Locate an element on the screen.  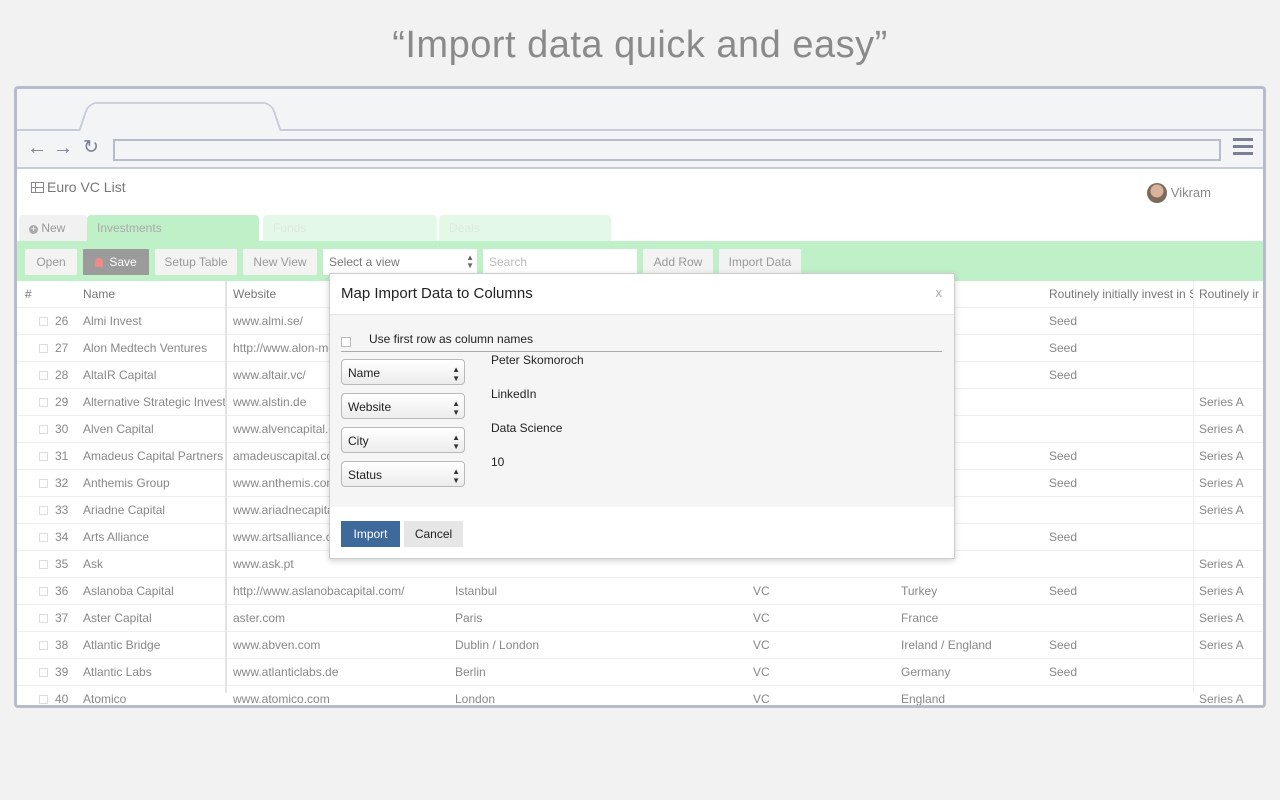
tab-funds: Funds is located at coordinates (350, 228).